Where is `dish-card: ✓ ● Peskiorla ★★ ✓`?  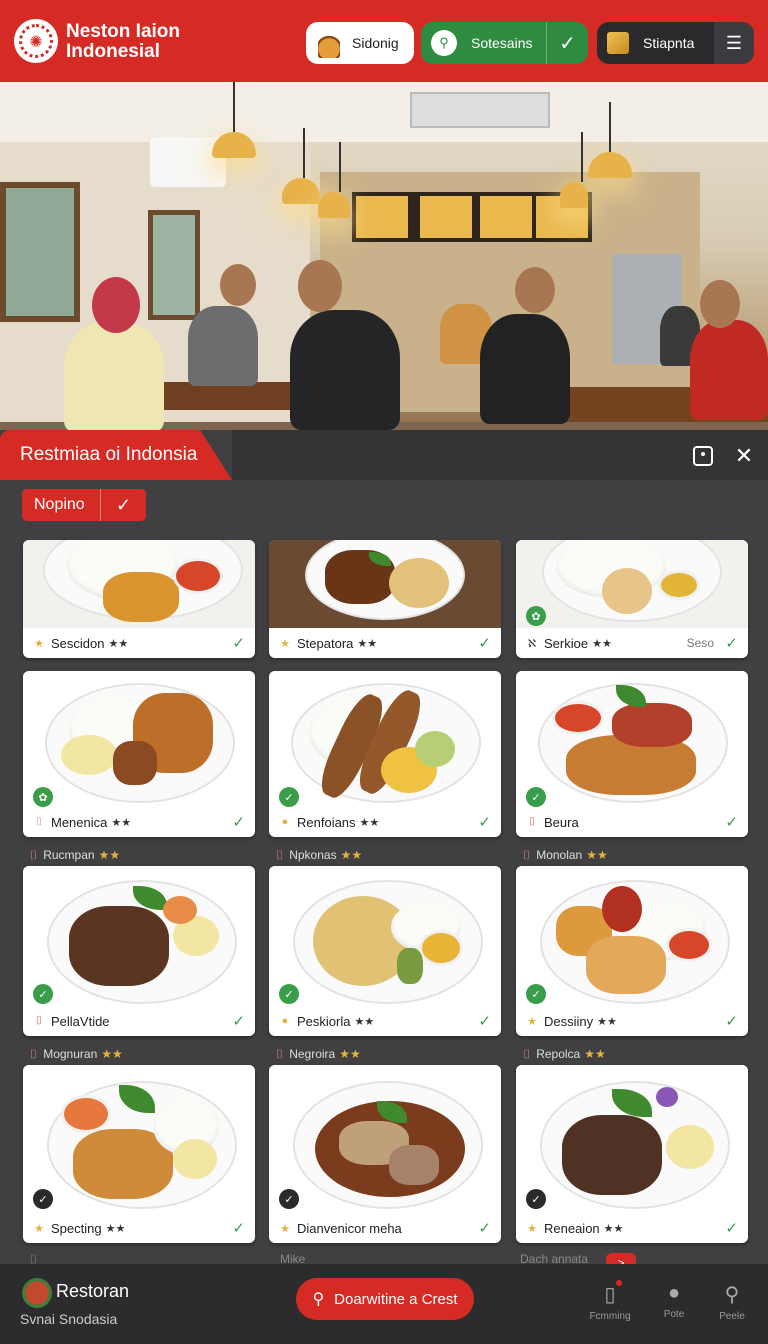 dish-card: ✓ ● Peskiorla ★★ ✓ is located at coordinates (385, 951).